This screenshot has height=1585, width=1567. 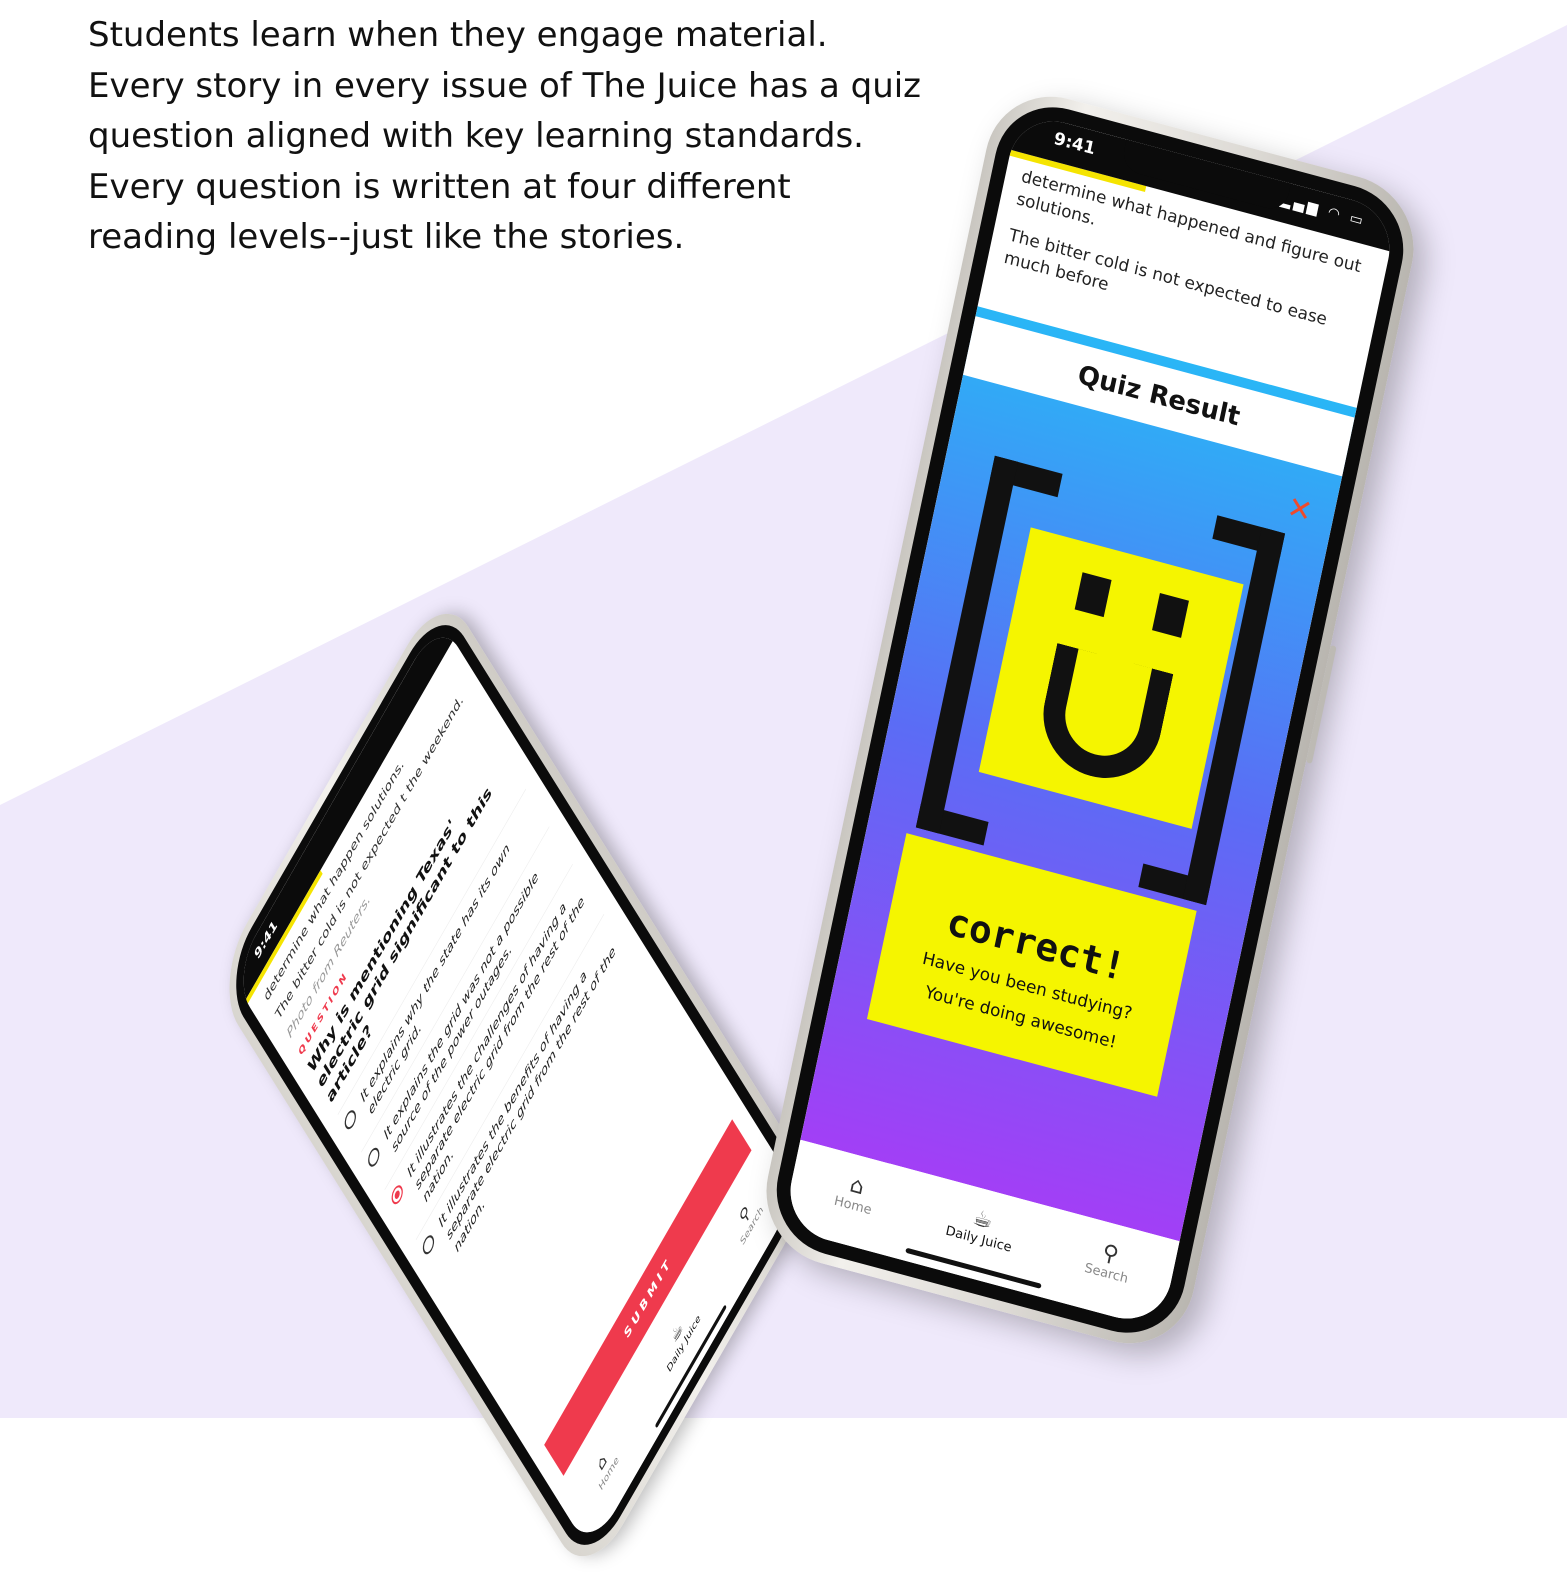 What do you see at coordinates (1108, 1262) in the screenshot?
I see `nav-item-search: ⚲ Search` at bounding box center [1108, 1262].